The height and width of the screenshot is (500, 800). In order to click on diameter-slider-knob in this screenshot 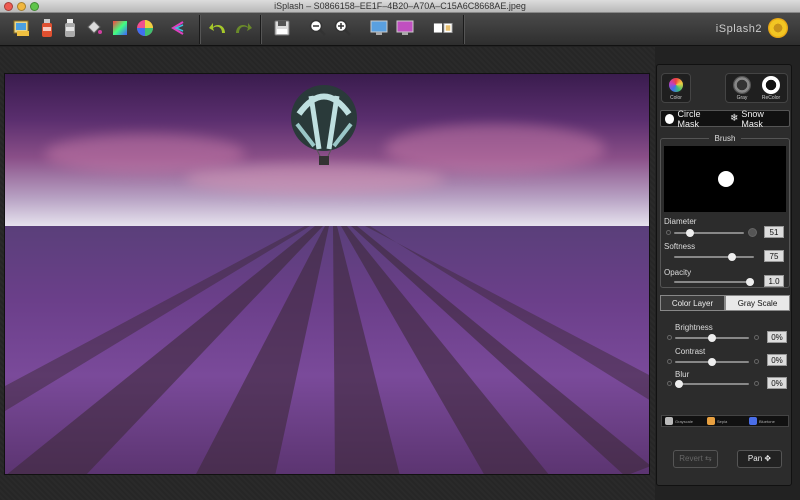, I will do `click(690, 233)`.